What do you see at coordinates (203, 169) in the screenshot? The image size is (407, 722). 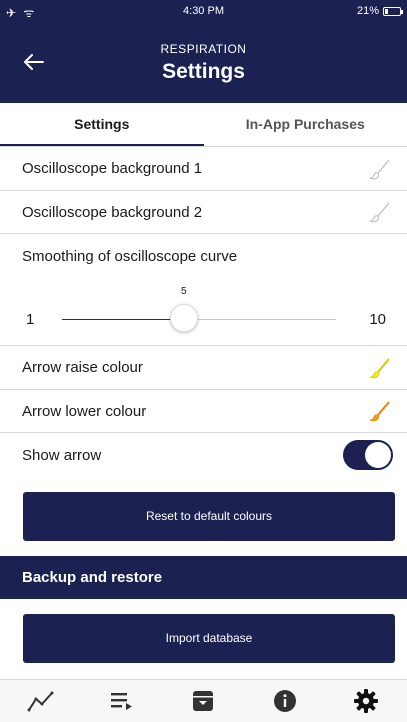 I see `row-oscilloscope-background-1: Oscilloscope background 1` at bounding box center [203, 169].